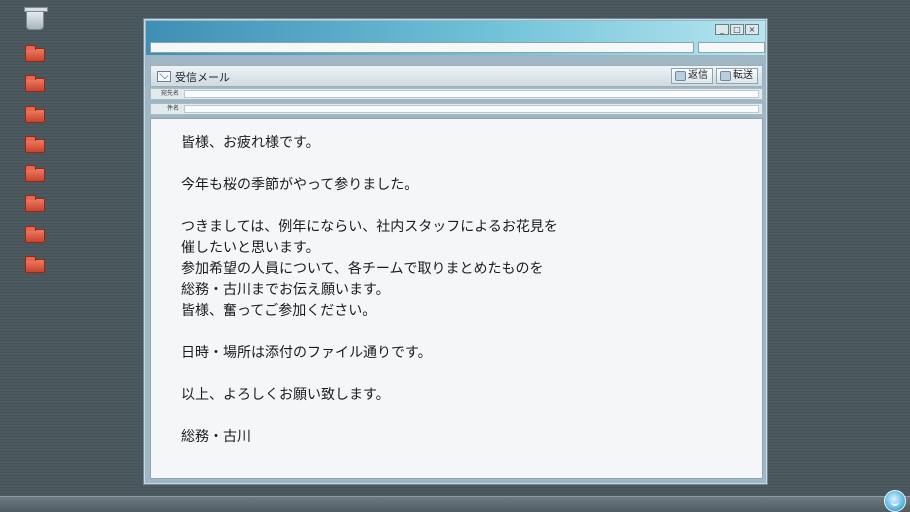  Describe the element at coordinates (471, 94) in the screenshot. I see `to-field` at that location.